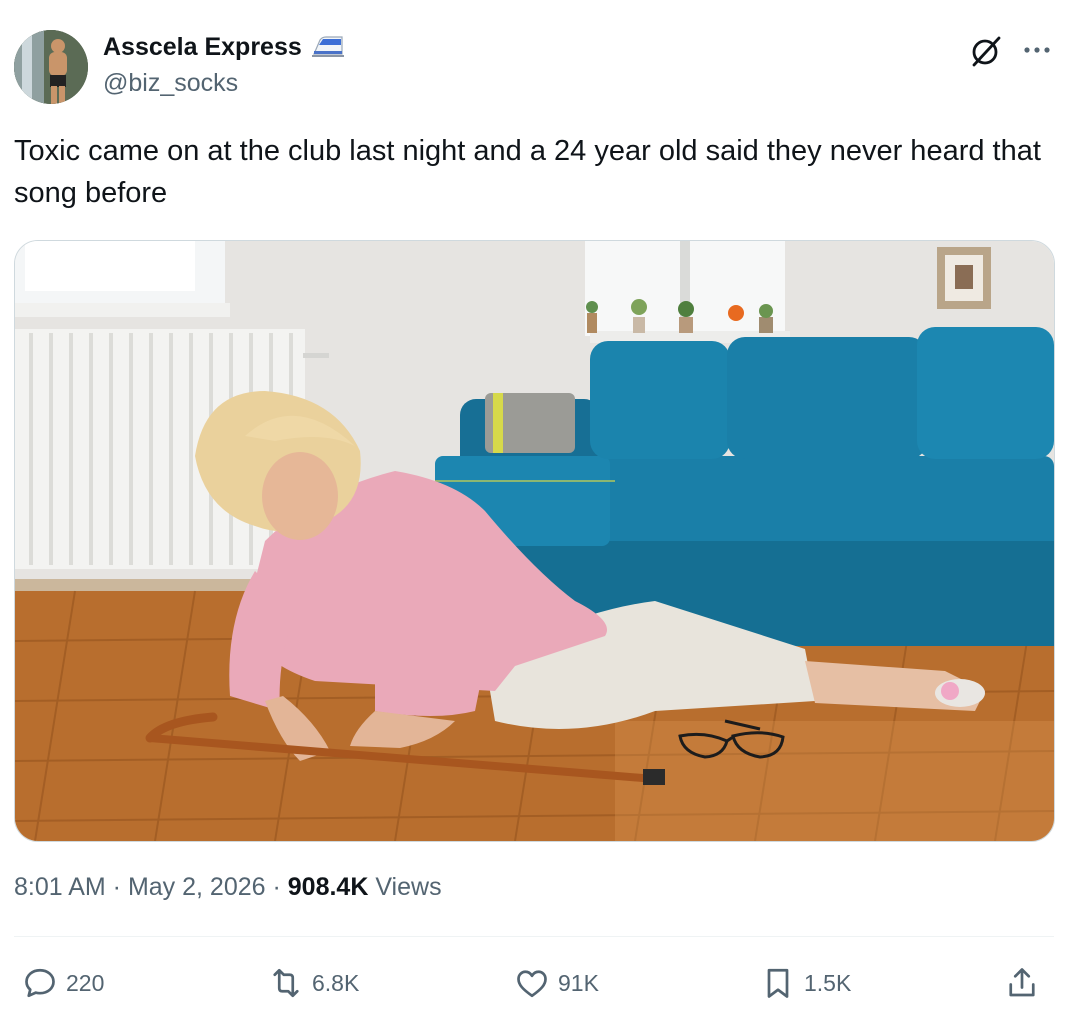 Image resolution: width=1071 pixels, height=1016 pixels. I want to click on avatar, so click(51, 67).